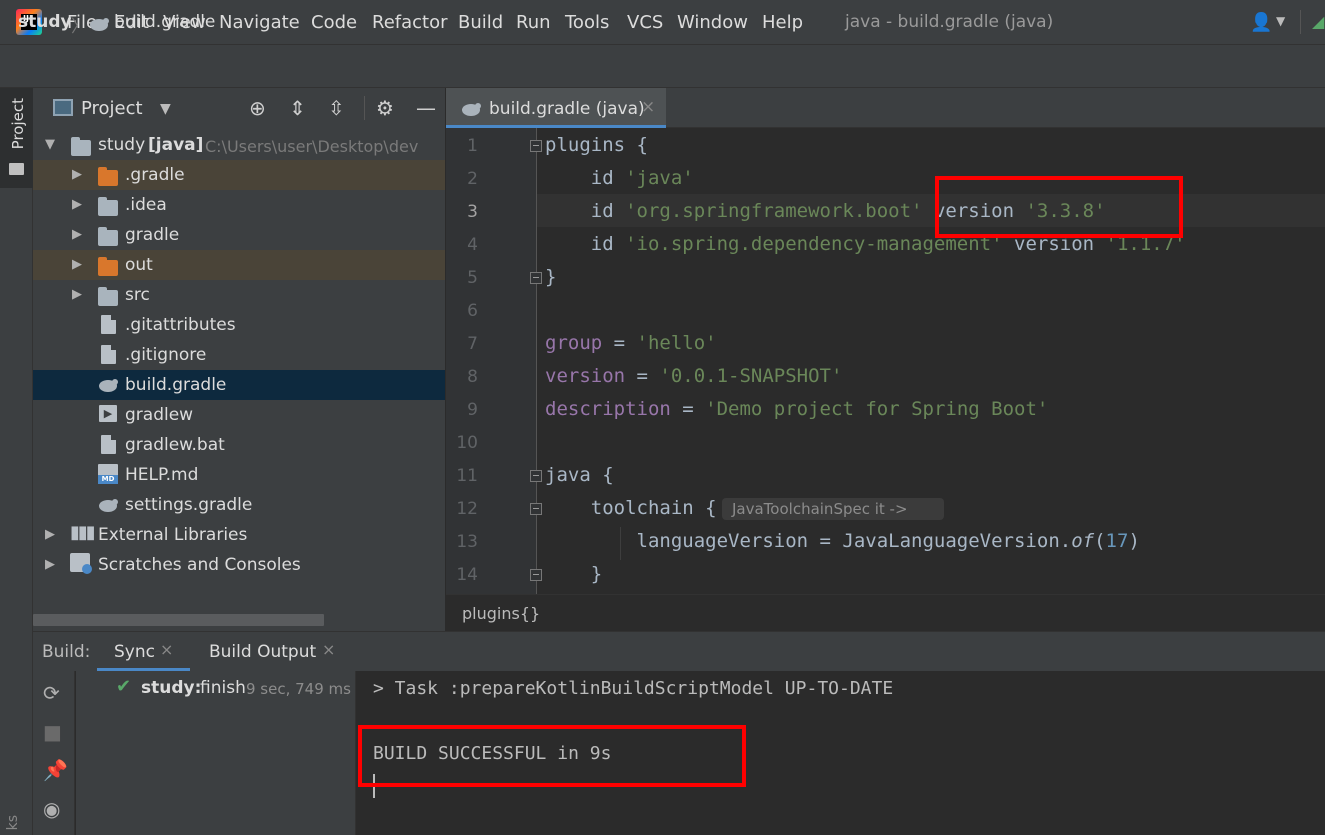 The image size is (1325, 835). I want to click on tree-item-label: .idea, so click(146, 205).